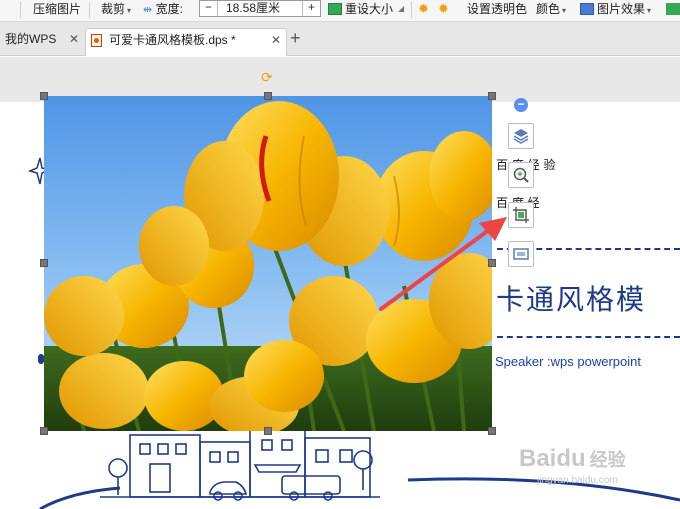 The width and height of the screenshot is (680, 509). I want to click on picture-effects-button: 图片效果 ▾, so click(615, 10).